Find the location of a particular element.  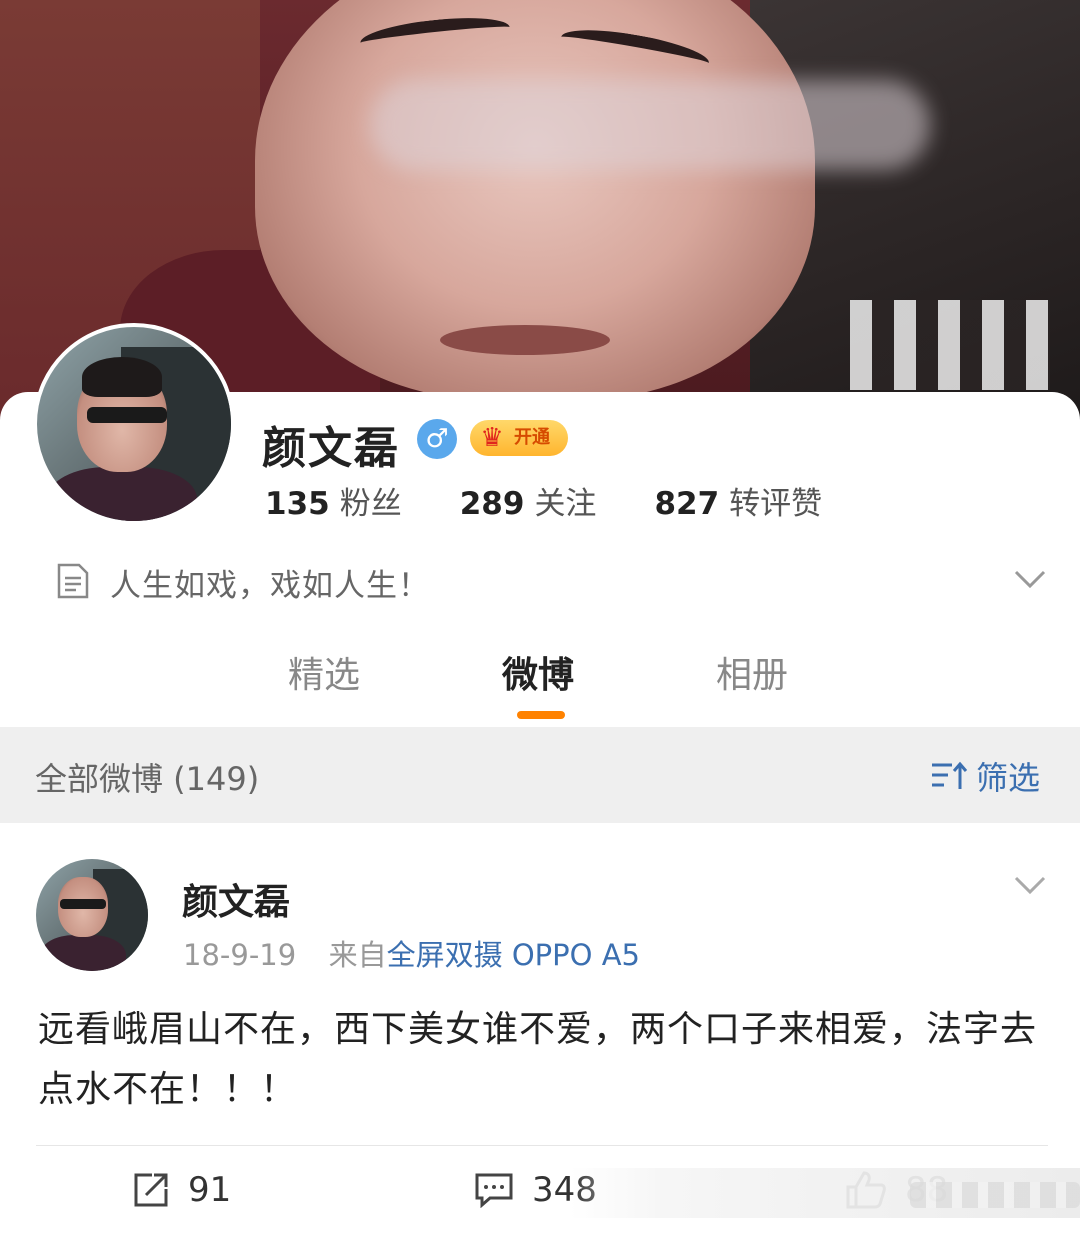

post-content: 远看峨眉山不在，西下美女谁不爱，两个口子来相爱，法字去点水不在！！！ is located at coordinates (538, 1059).